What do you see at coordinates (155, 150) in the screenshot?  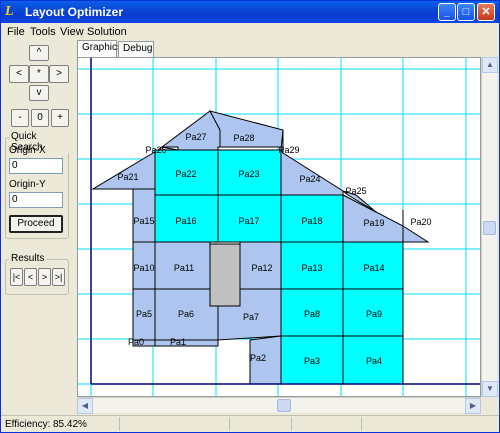 I see `panel-label: Pa26` at bounding box center [155, 150].